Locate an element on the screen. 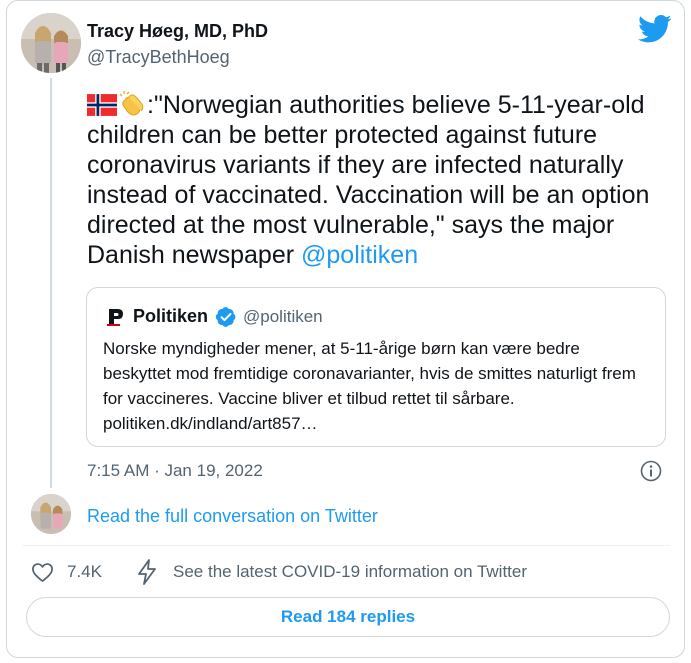 This screenshot has width=691, height=663. tweet-timestamp: 7:15 AM · Jan 19, 2022 is located at coordinates (175, 471).